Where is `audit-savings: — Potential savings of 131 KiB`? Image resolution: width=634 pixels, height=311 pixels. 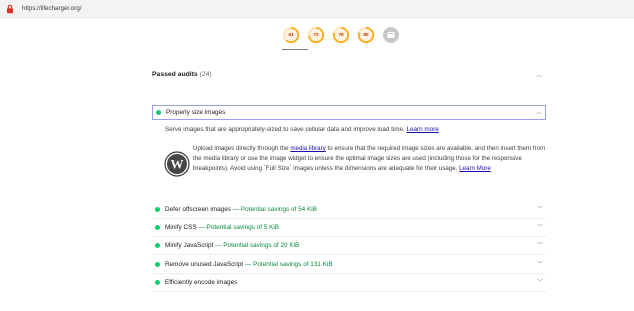 audit-savings: — Potential savings of 131 KiB is located at coordinates (288, 264).